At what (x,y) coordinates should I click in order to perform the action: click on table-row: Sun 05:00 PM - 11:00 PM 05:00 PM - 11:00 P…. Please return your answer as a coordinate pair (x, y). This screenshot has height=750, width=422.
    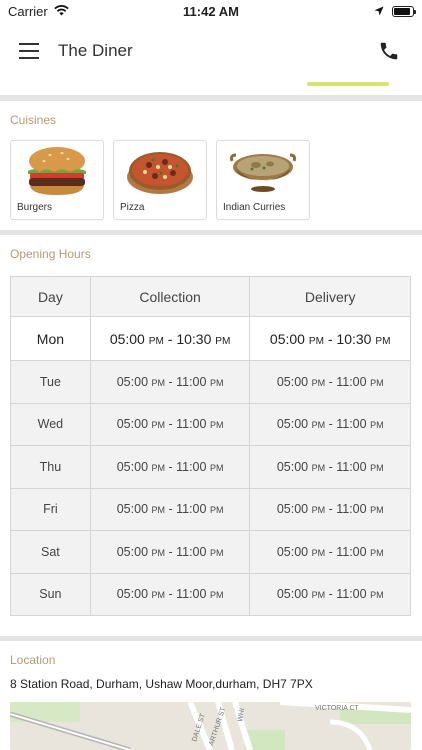
    Looking at the image, I should click on (210, 594).